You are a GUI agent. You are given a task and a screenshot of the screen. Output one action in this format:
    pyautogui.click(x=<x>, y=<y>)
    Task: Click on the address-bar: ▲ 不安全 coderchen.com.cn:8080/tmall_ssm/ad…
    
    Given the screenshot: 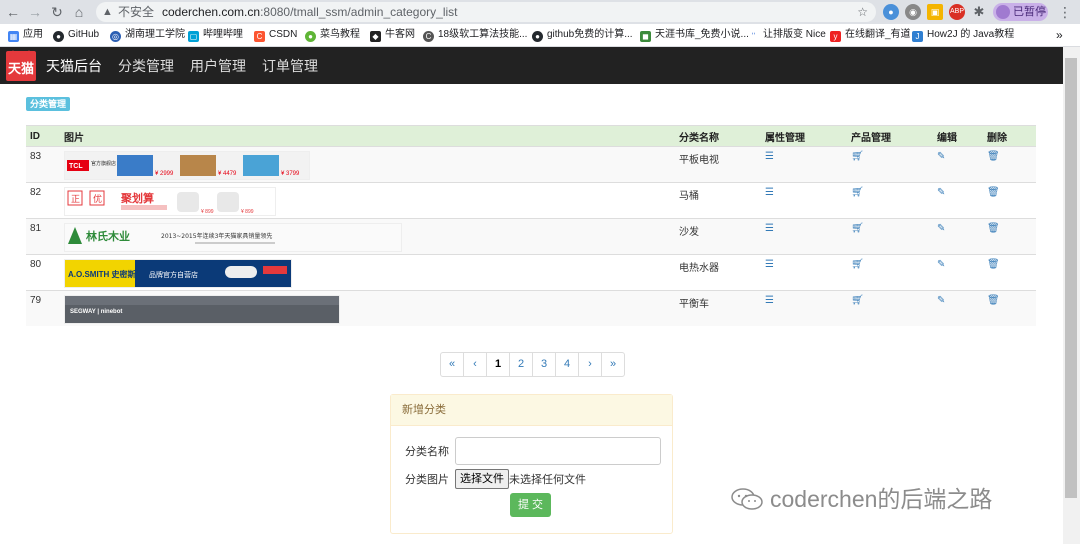 What is the action you would take?
    pyautogui.click(x=486, y=12)
    